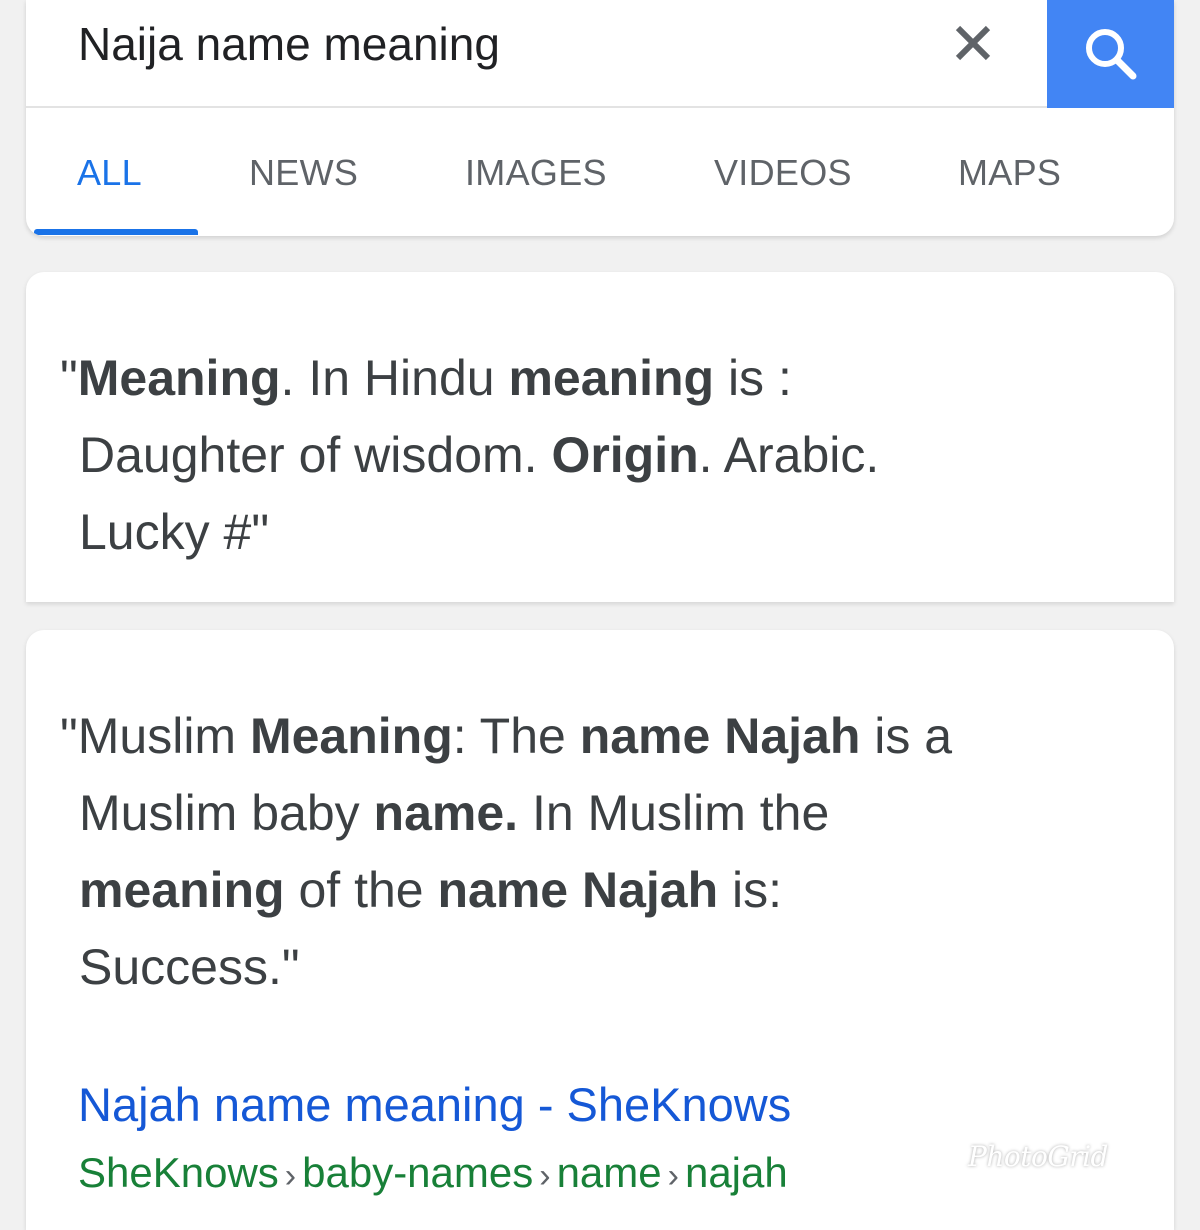  What do you see at coordinates (783, 173) in the screenshot?
I see `tab-videos: VIDEOS` at bounding box center [783, 173].